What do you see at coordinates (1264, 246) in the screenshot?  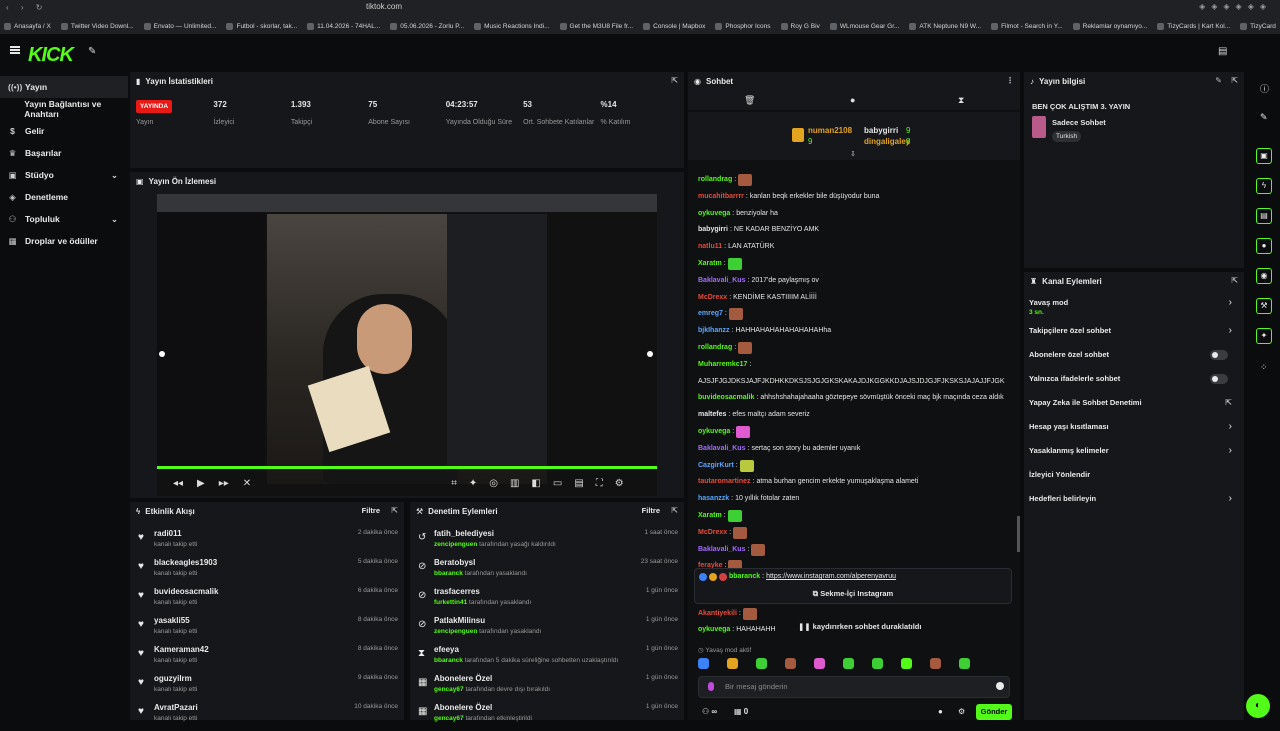 I see `rail-chat-button: ●` at bounding box center [1264, 246].